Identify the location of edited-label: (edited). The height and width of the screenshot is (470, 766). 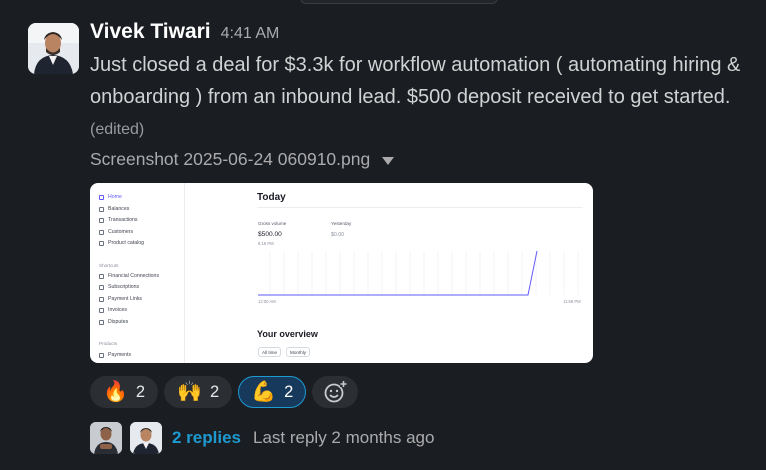
(117, 129).